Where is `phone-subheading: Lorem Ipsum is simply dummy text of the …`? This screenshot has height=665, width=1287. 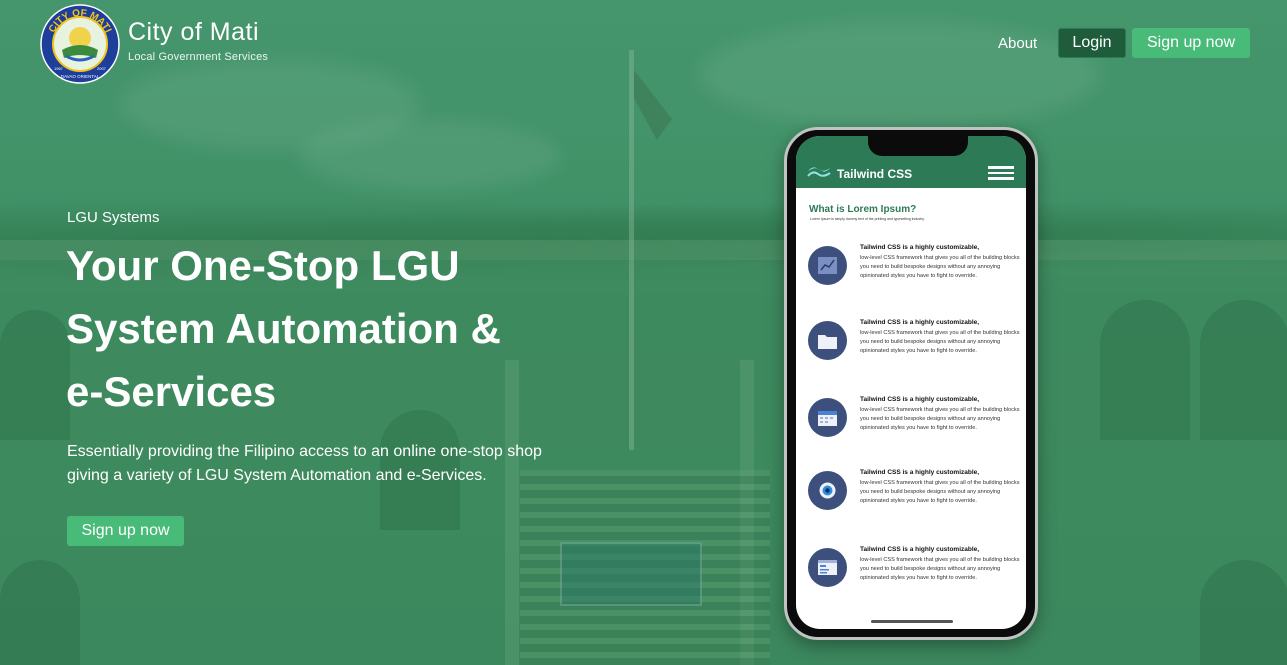 phone-subheading: Lorem Ipsum is simply dummy text of the … is located at coordinates (867, 219).